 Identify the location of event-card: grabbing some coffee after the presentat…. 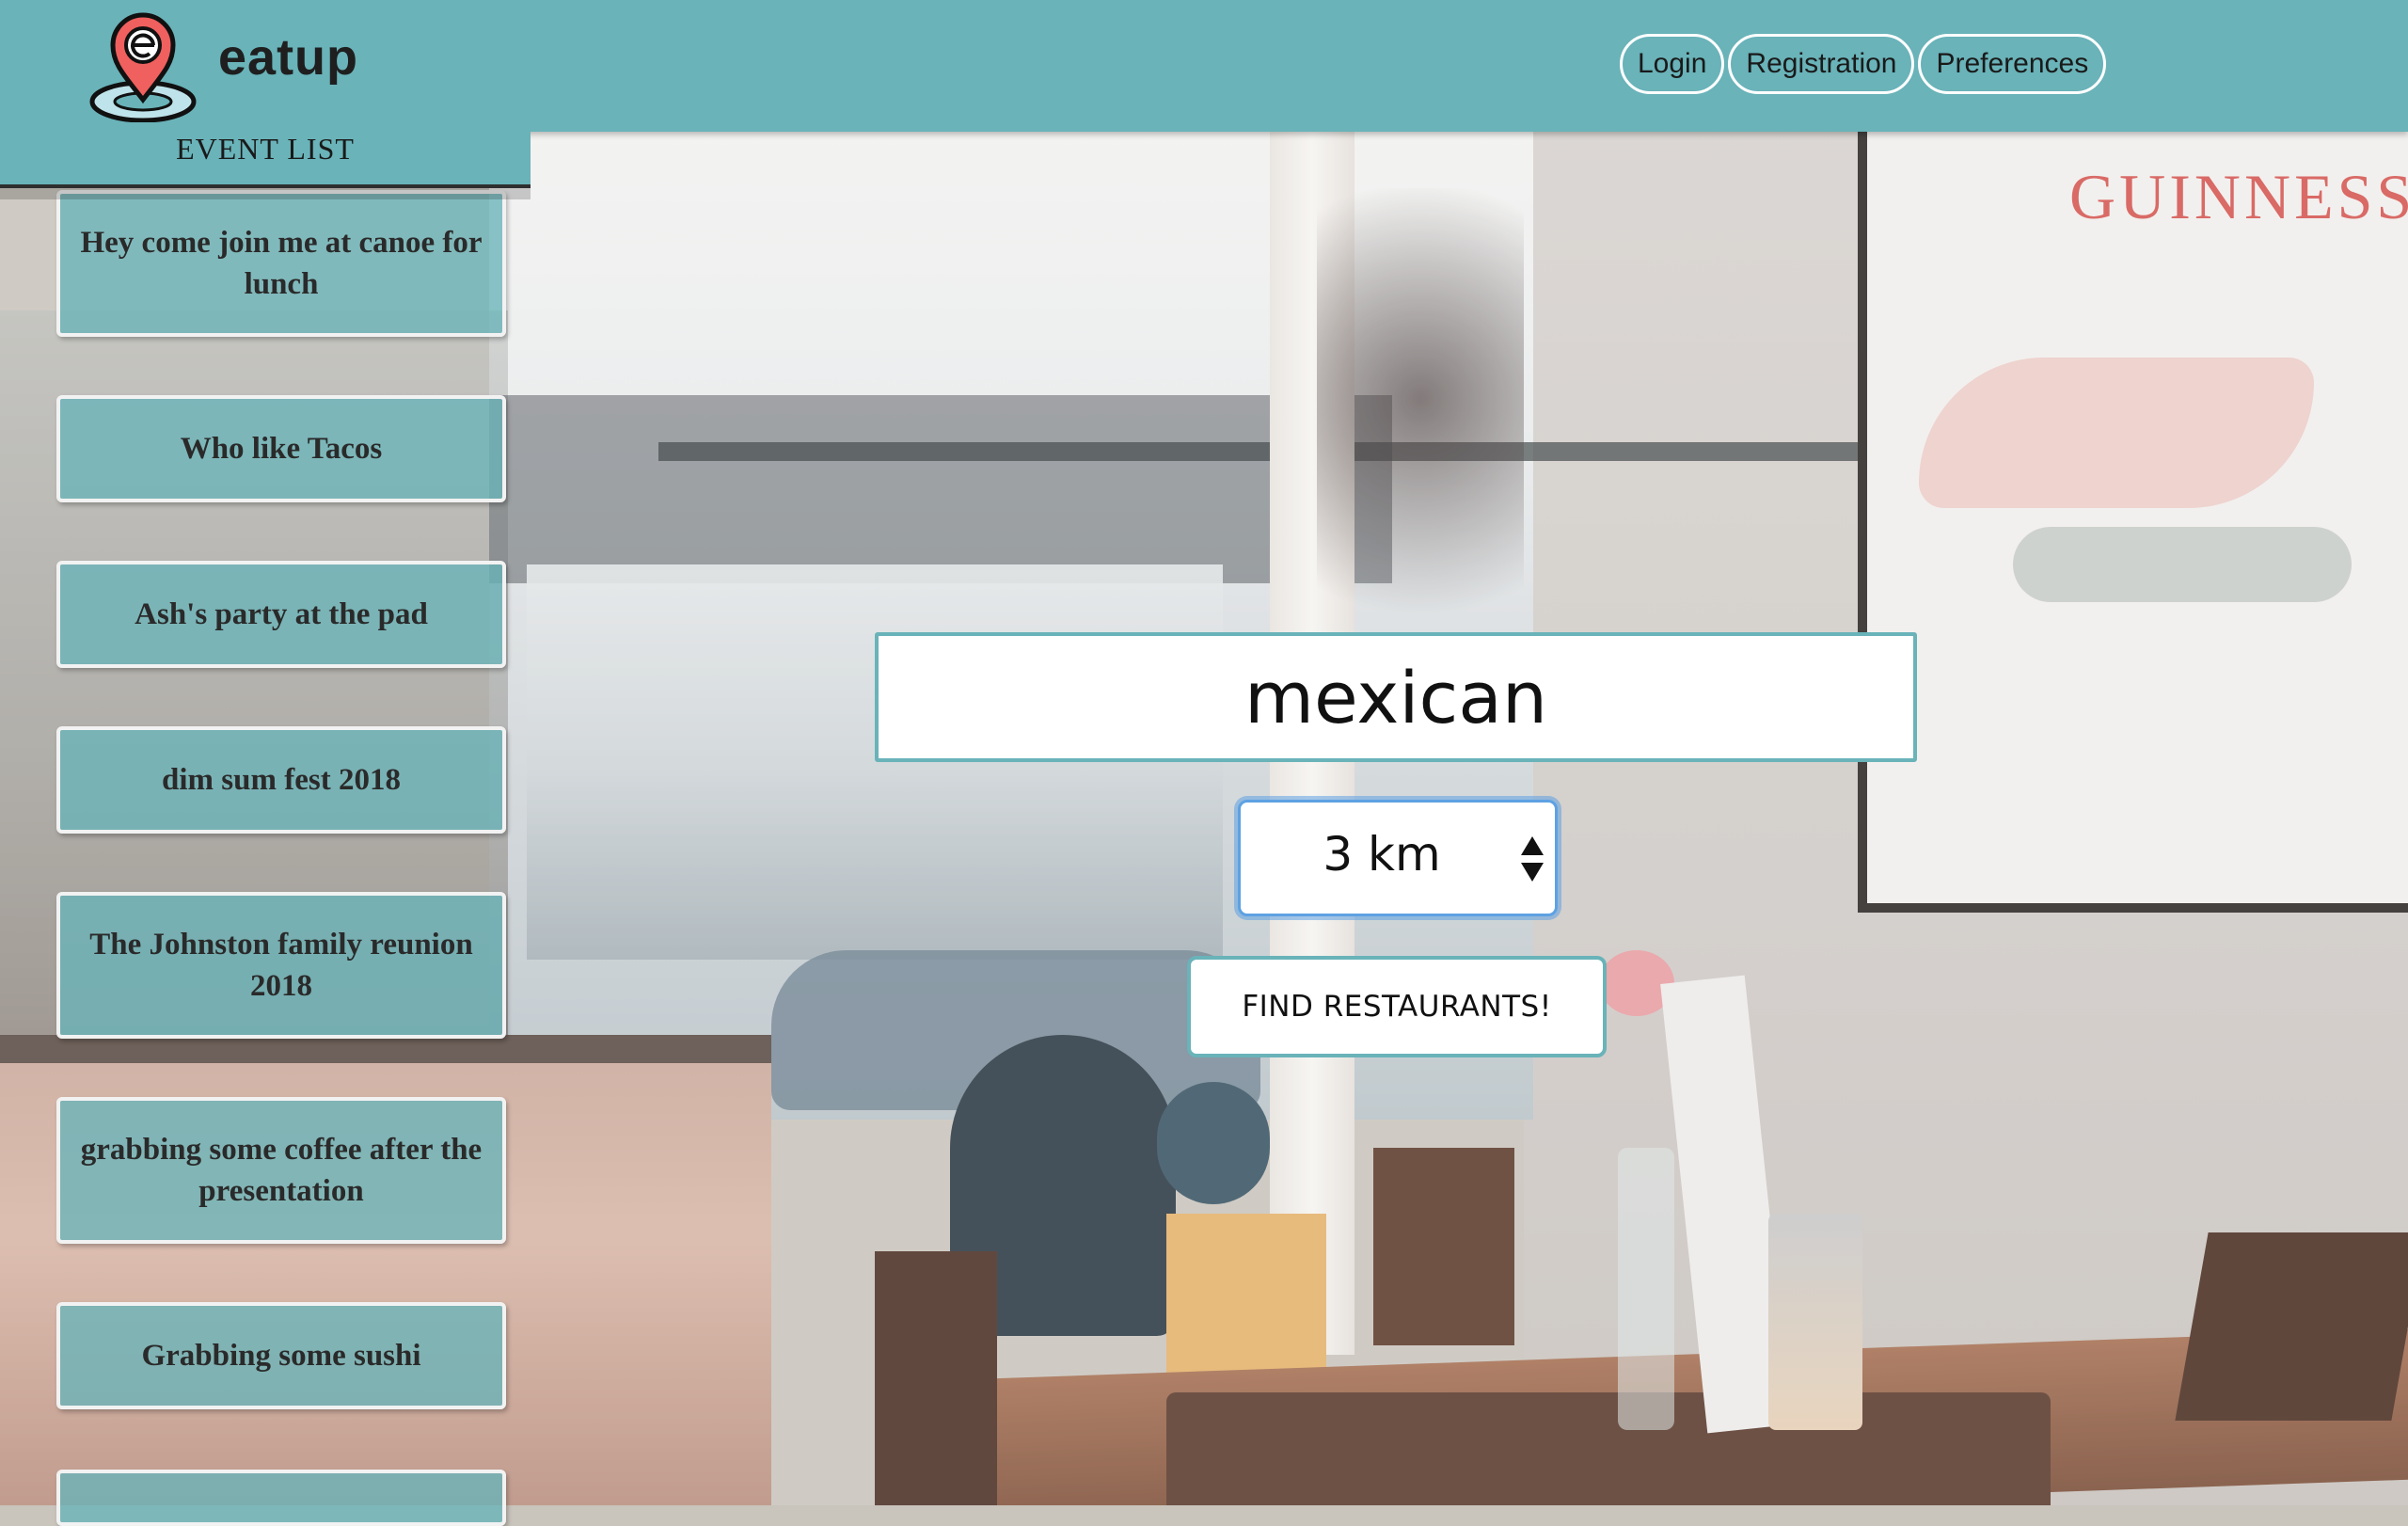
(281, 1170).